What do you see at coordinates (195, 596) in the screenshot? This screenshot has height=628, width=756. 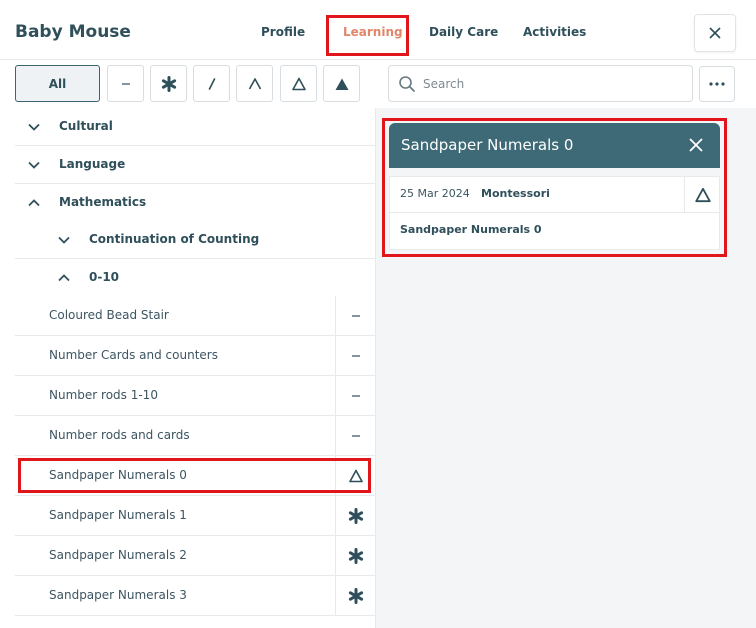 I see `list-item: Sandpaper Numerals 3` at bounding box center [195, 596].